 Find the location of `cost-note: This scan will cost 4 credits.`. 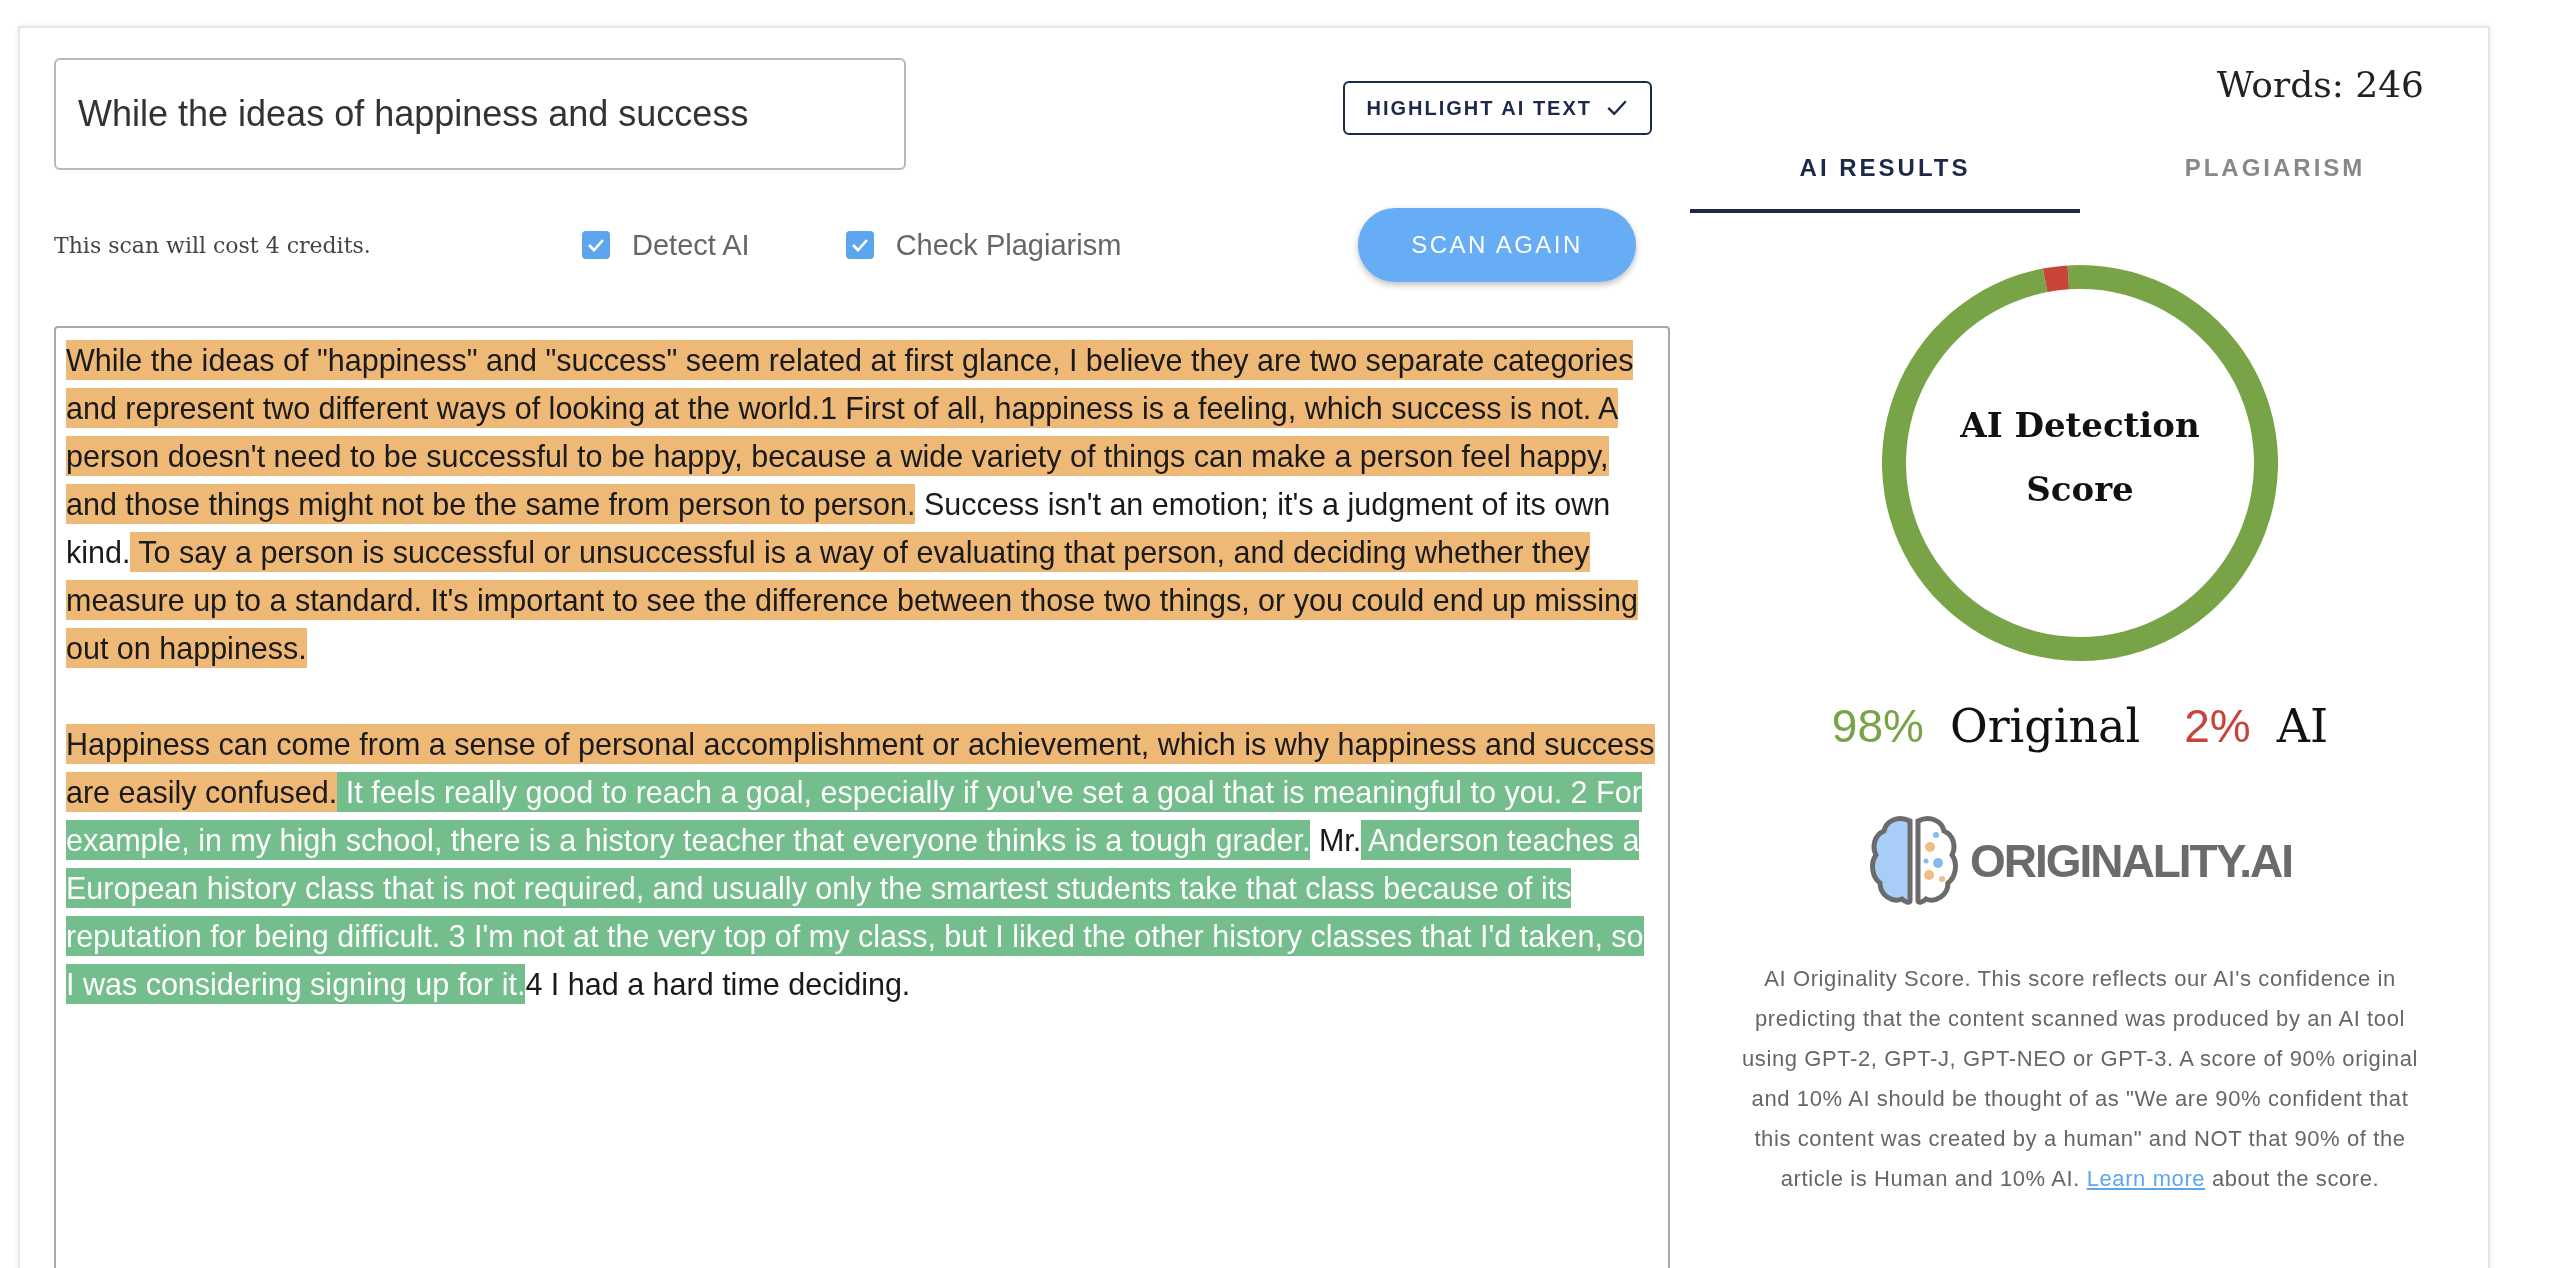

cost-note: This scan will cost 4 credits. is located at coordinates (213, 245).